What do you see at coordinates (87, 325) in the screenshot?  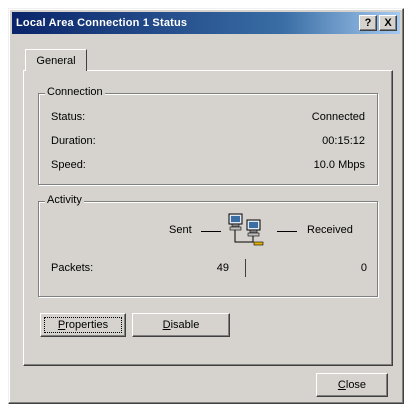 I see `properties-rest: roperties` at bounding box center [87, 325].